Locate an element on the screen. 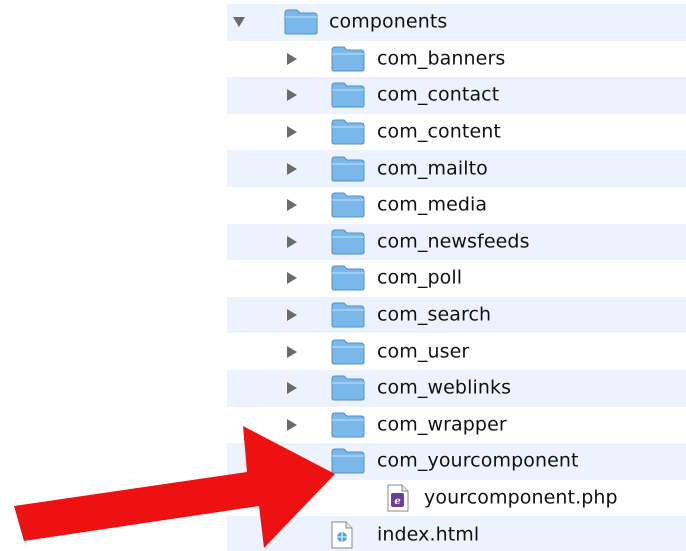 This screenshot has height=551, width=686. tree-row-label: index.html is located at coordinates (428, 534).